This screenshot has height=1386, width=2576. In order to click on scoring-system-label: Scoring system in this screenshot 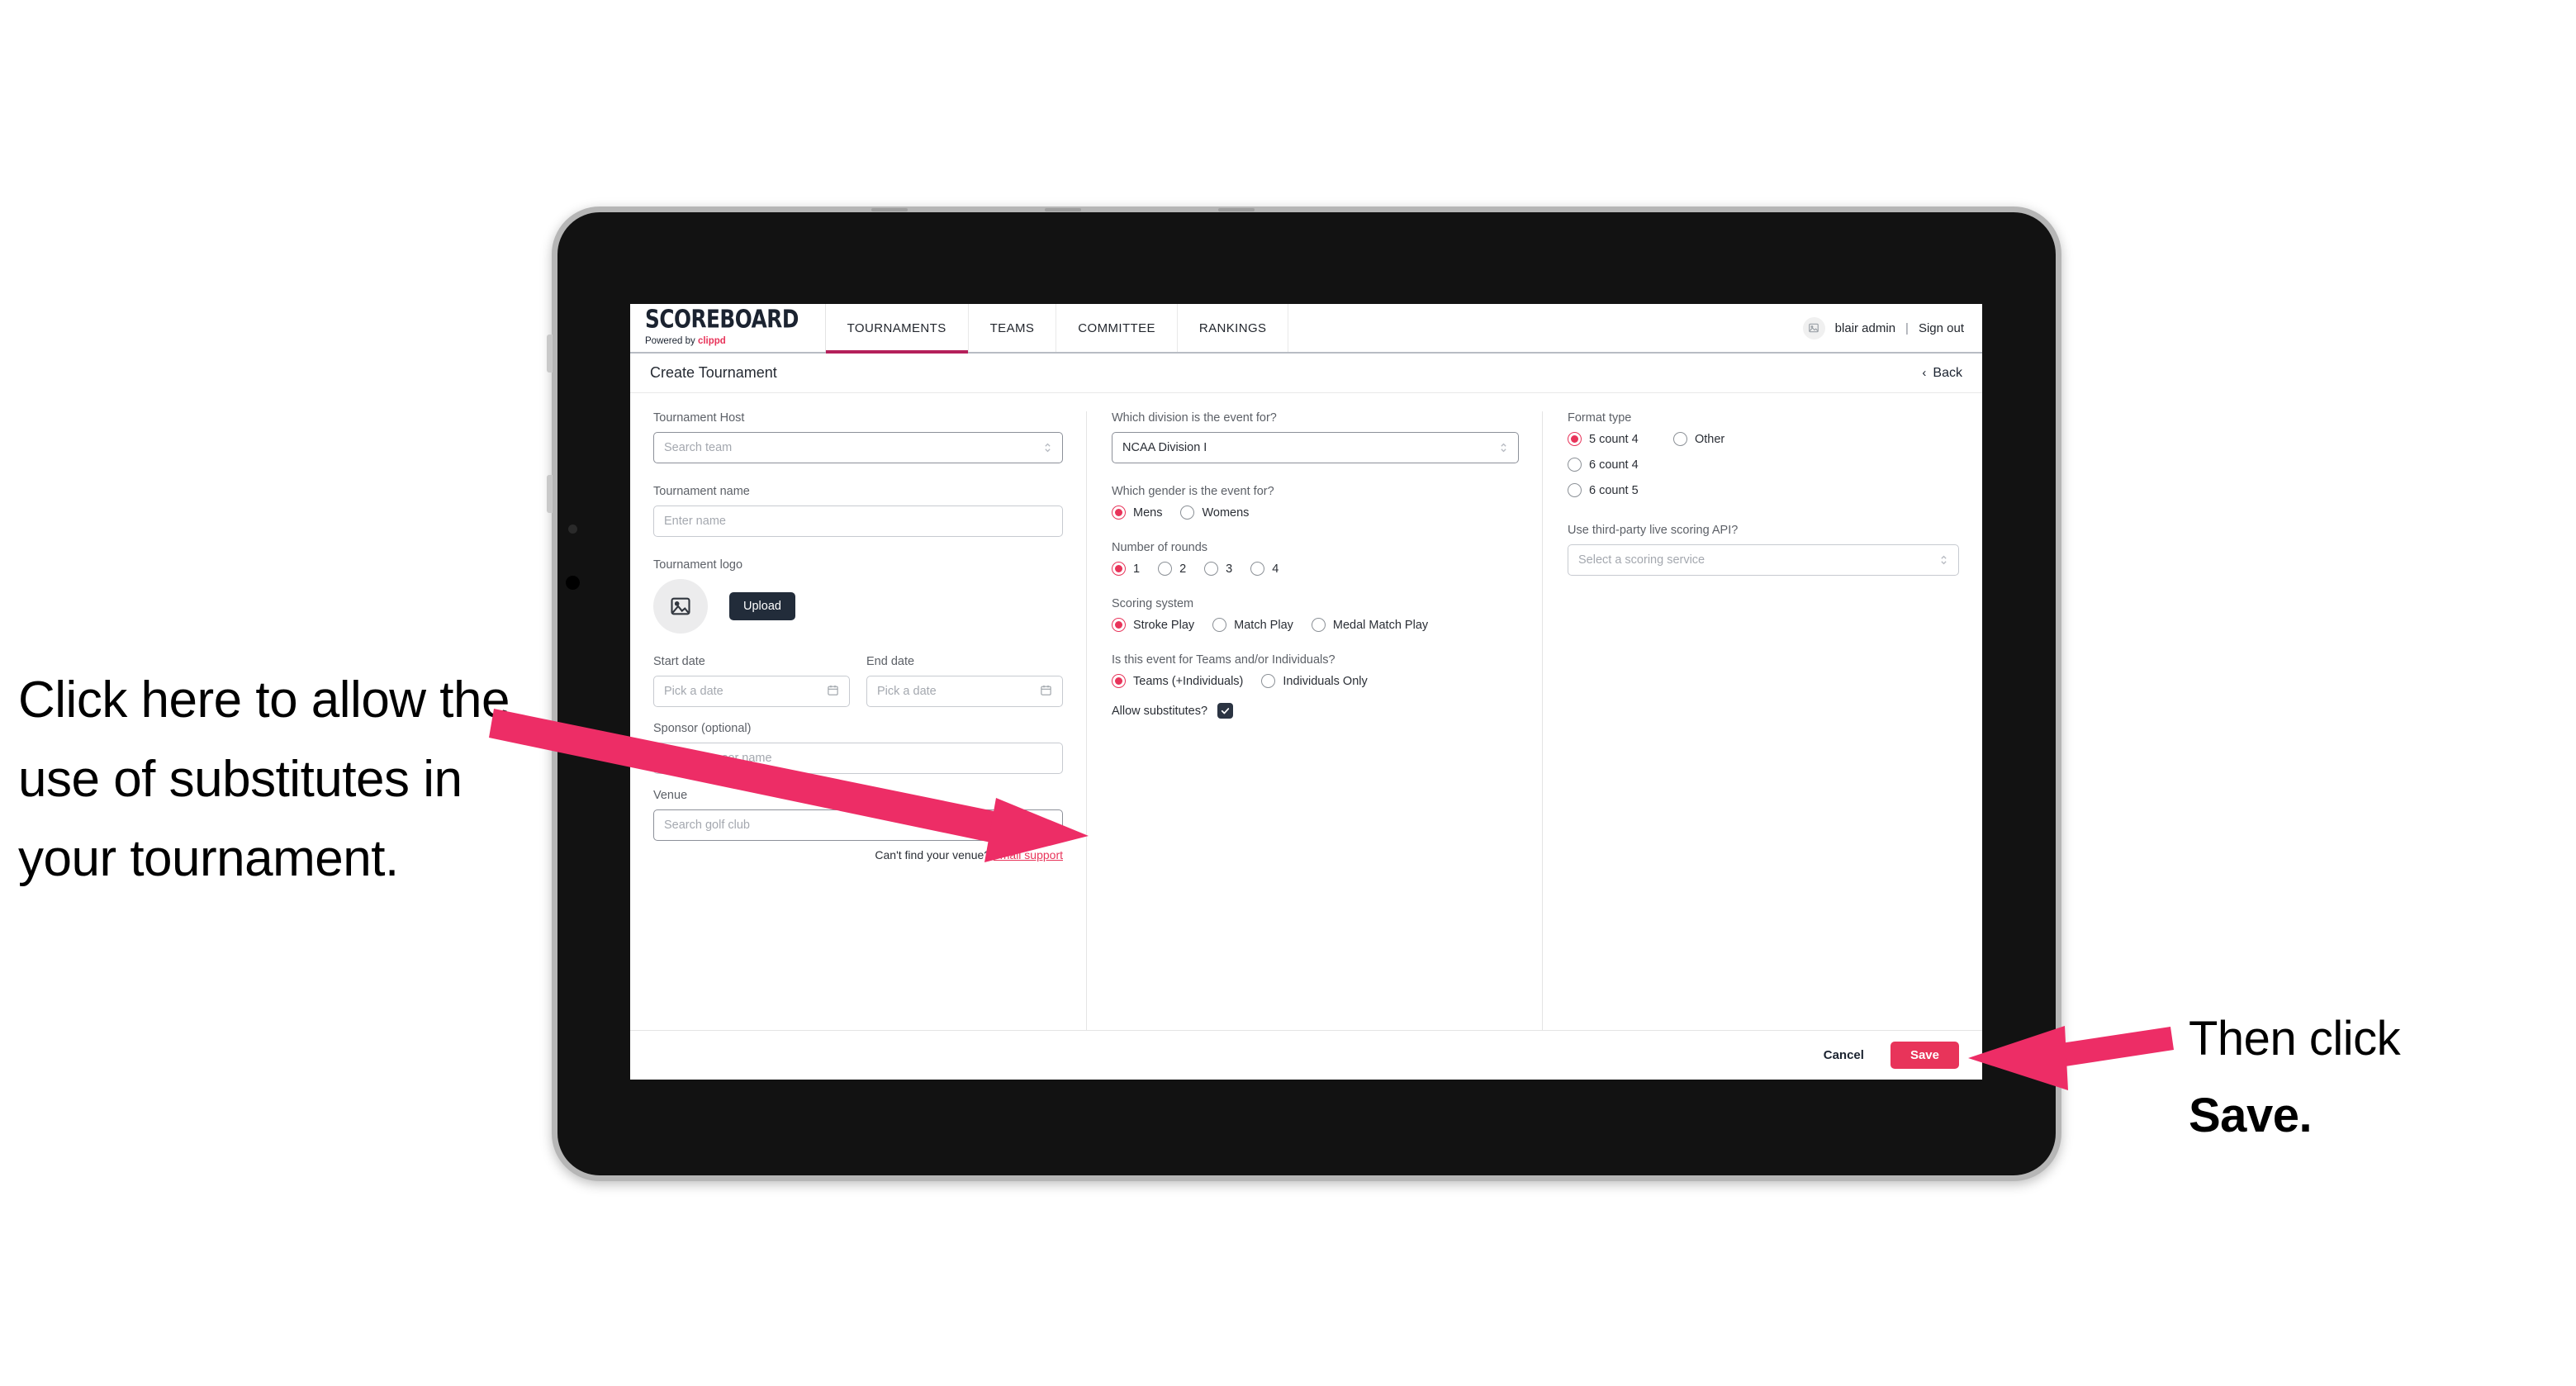, I will do `click(1153, 603)`.